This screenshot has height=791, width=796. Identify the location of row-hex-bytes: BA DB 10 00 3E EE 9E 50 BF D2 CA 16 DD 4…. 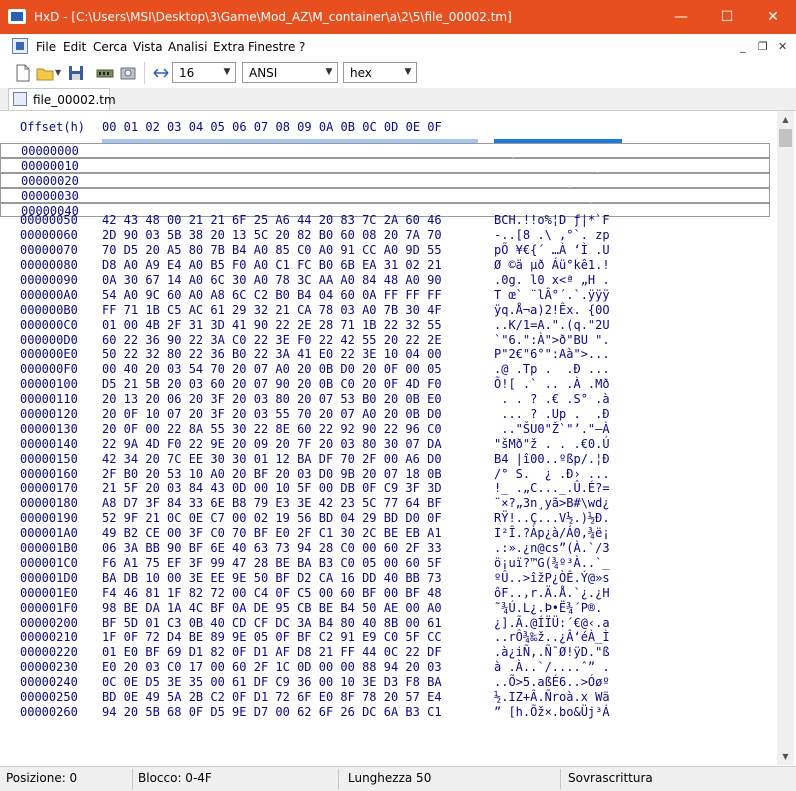
(272, 578).